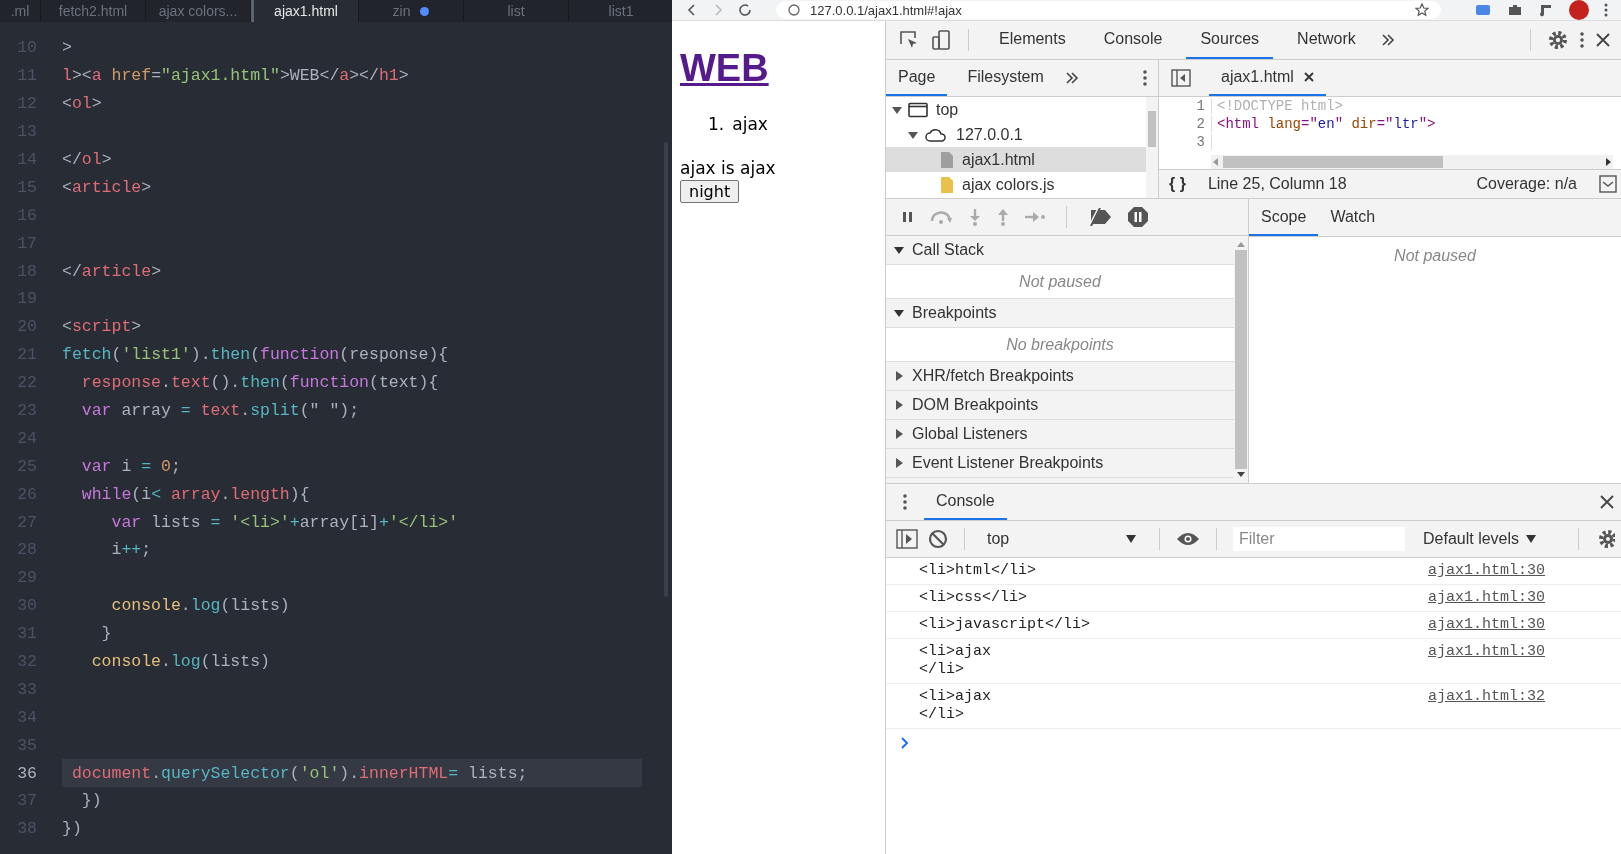  I want to click on devtools-tab: Console, so click(1133, 40).